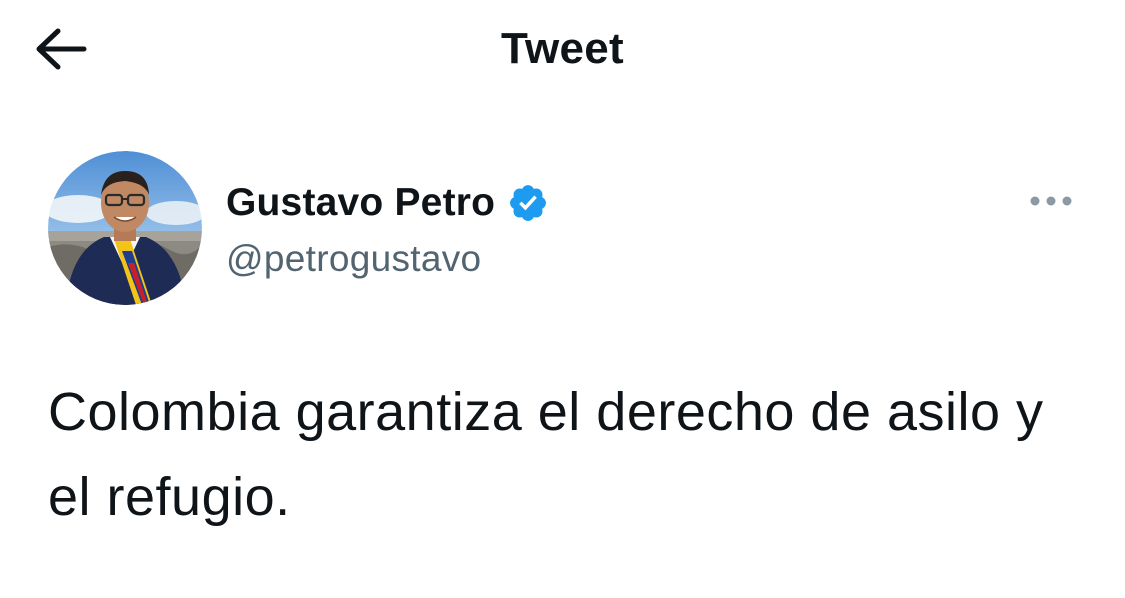 Image resolution: width=1125 pixels, height=598 pixels. What do you see at coordinates (360, 203) in the screenshot?
I see `display-name: Gustavo Petro` at bounding box center [360, 203].